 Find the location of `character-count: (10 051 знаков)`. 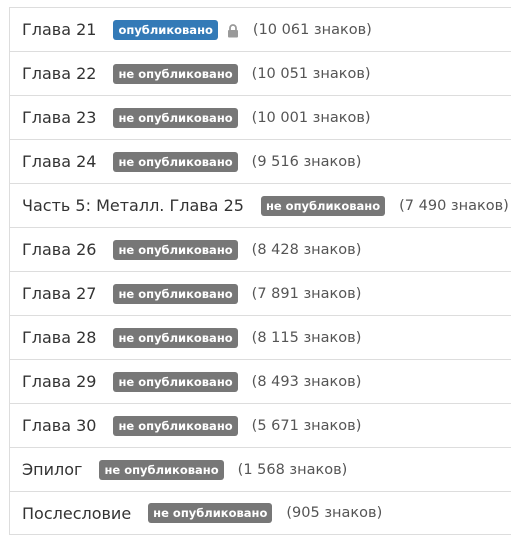

character-count: (10 051 знаков) is located at coordinates (311, 73).